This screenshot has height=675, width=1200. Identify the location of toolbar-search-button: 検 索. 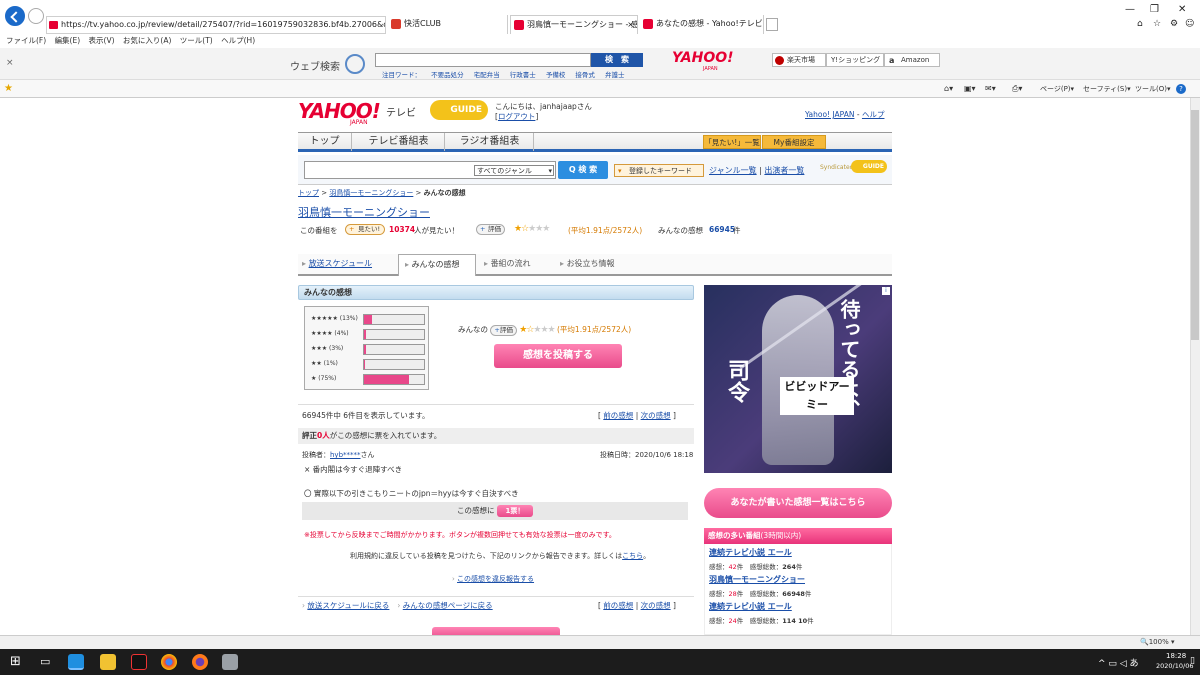
(617, 60).